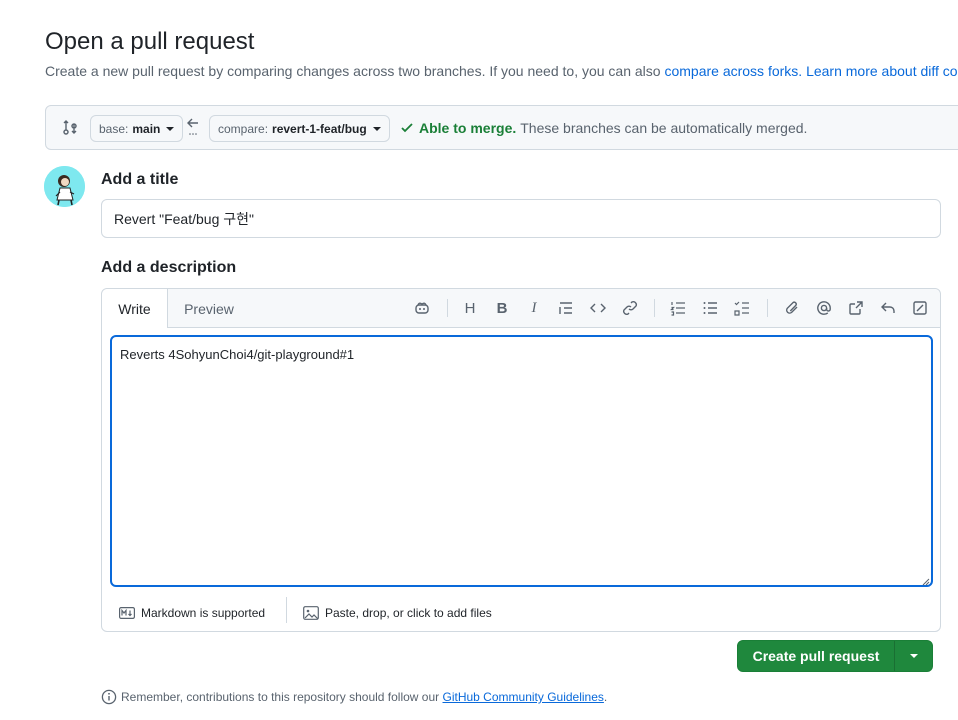 The width and height of the screenshot is (958, 720). I want to click on base-value: main, so click(146, 128).